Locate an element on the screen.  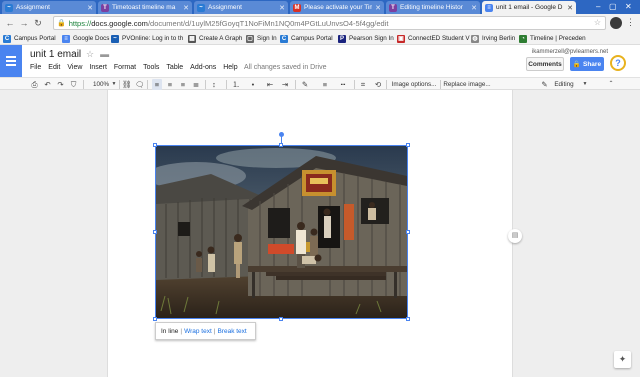
wrap-inline-option: In line is located at coordinates (169, 331).